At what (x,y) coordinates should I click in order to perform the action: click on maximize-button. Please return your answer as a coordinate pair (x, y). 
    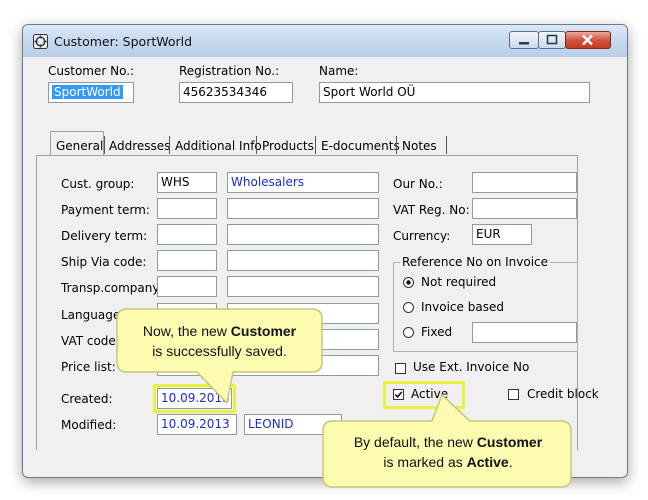
    Looking at the image, I should click on (552, 40).